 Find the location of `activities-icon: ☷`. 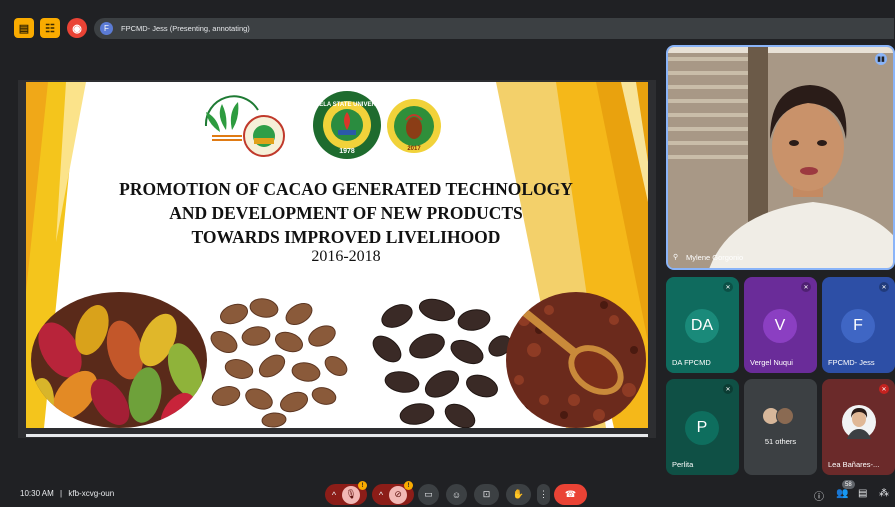

activities-icon: ☷ is located at coordinates (50, 28).